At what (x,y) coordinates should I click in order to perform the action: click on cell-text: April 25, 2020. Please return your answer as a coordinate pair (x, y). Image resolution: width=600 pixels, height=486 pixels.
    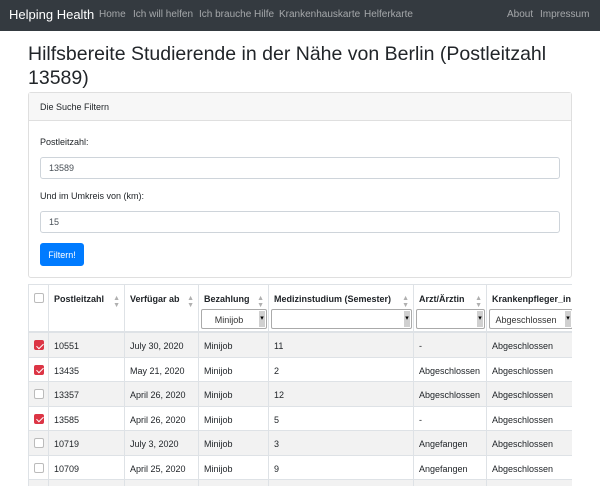
    Looking at the image, I should click on (158, 468).